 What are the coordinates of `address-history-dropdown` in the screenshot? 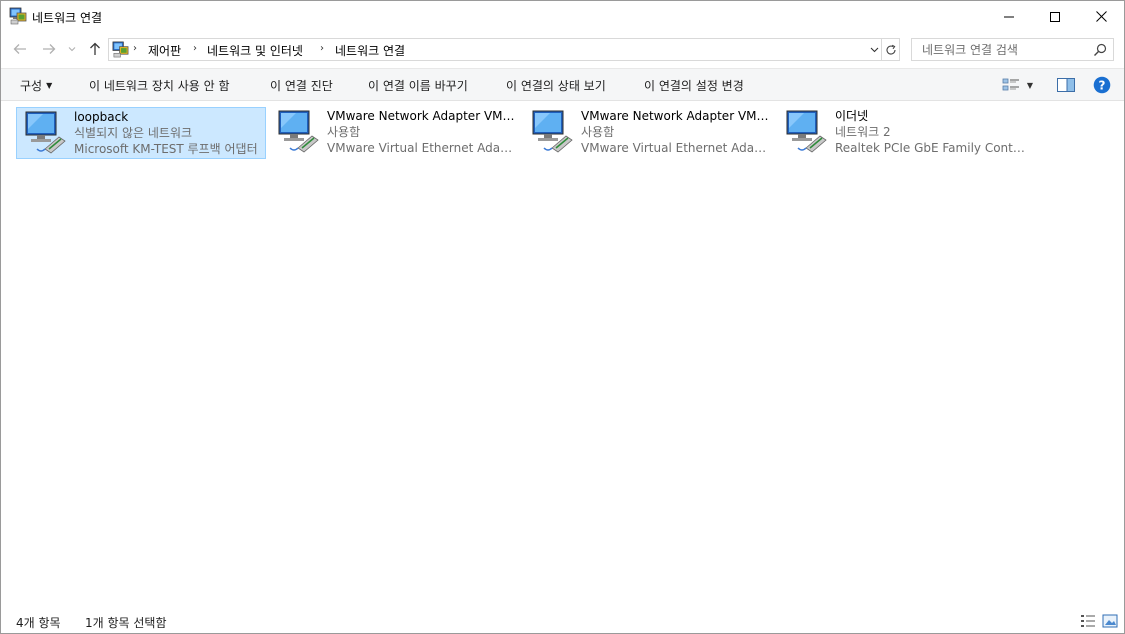 It's located at (874, 49).